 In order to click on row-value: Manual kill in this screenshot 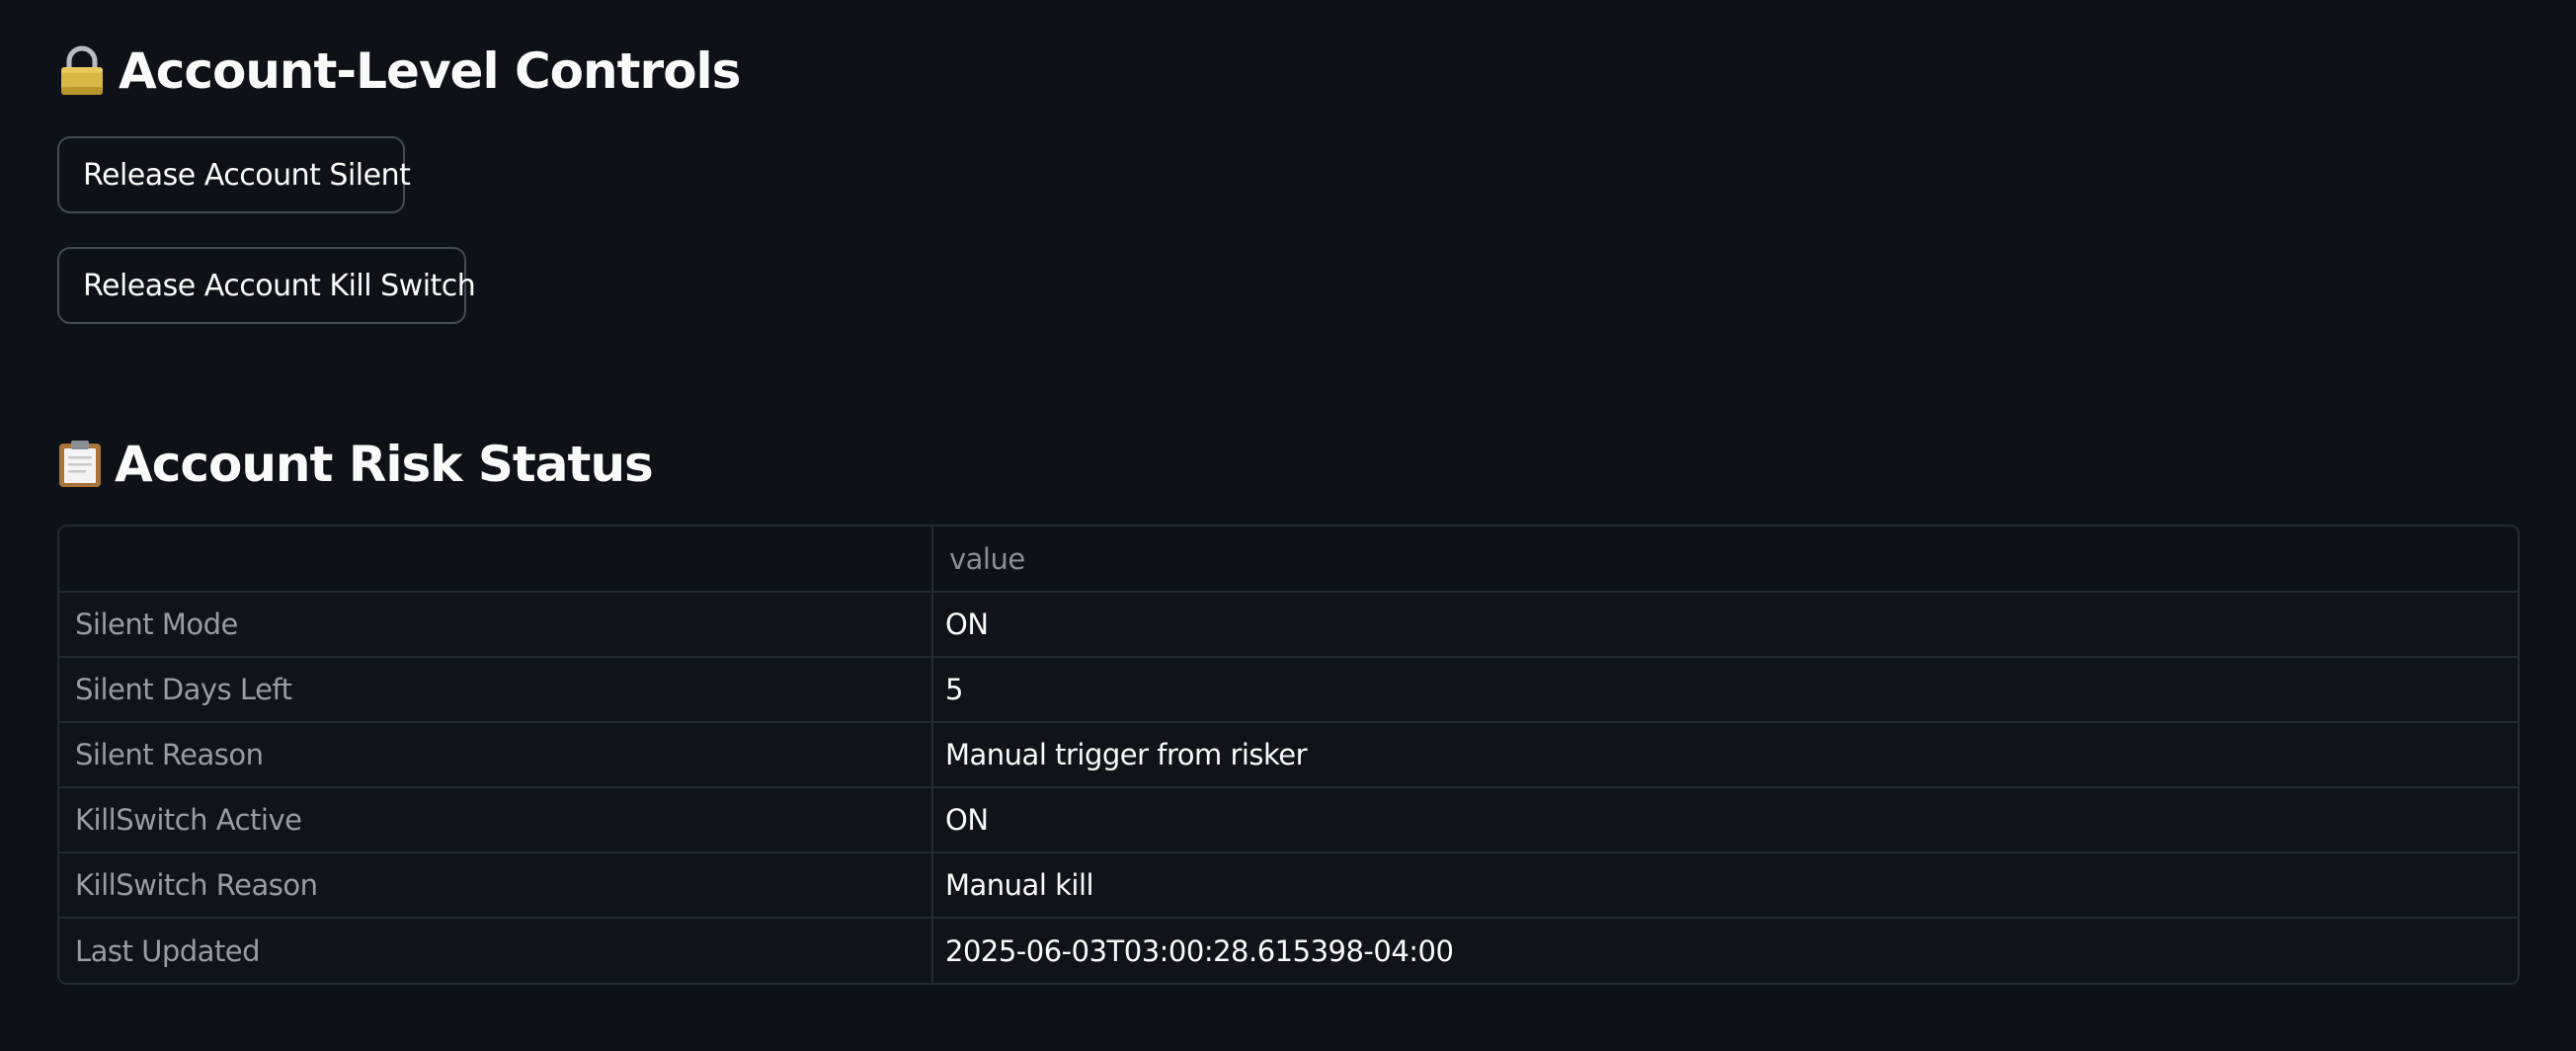, I will do `click(1725, 886)`.